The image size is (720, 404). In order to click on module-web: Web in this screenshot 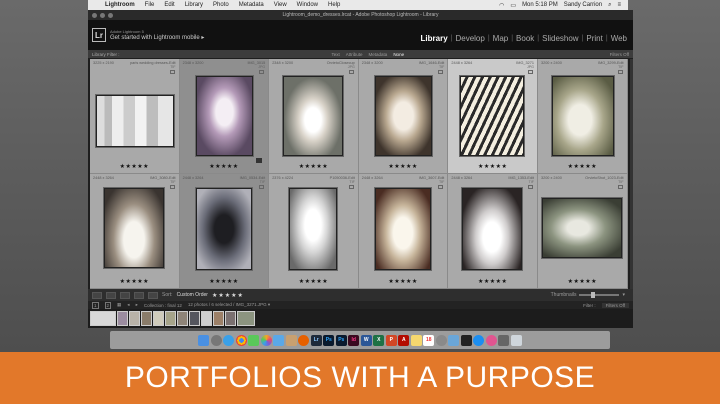, I will do `click(619, 38)`.